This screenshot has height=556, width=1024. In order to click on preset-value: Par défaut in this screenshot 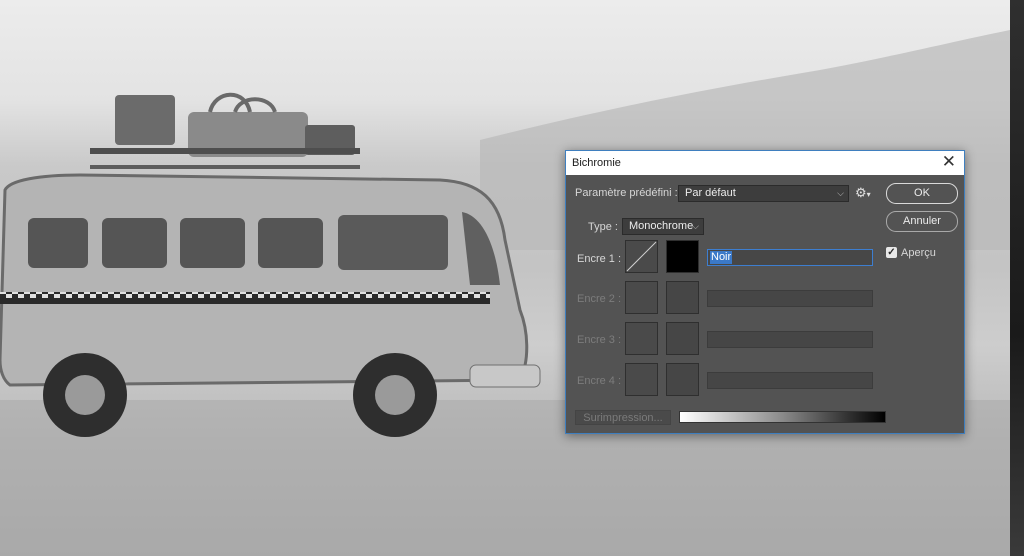, I will do `click(710, 193)`.